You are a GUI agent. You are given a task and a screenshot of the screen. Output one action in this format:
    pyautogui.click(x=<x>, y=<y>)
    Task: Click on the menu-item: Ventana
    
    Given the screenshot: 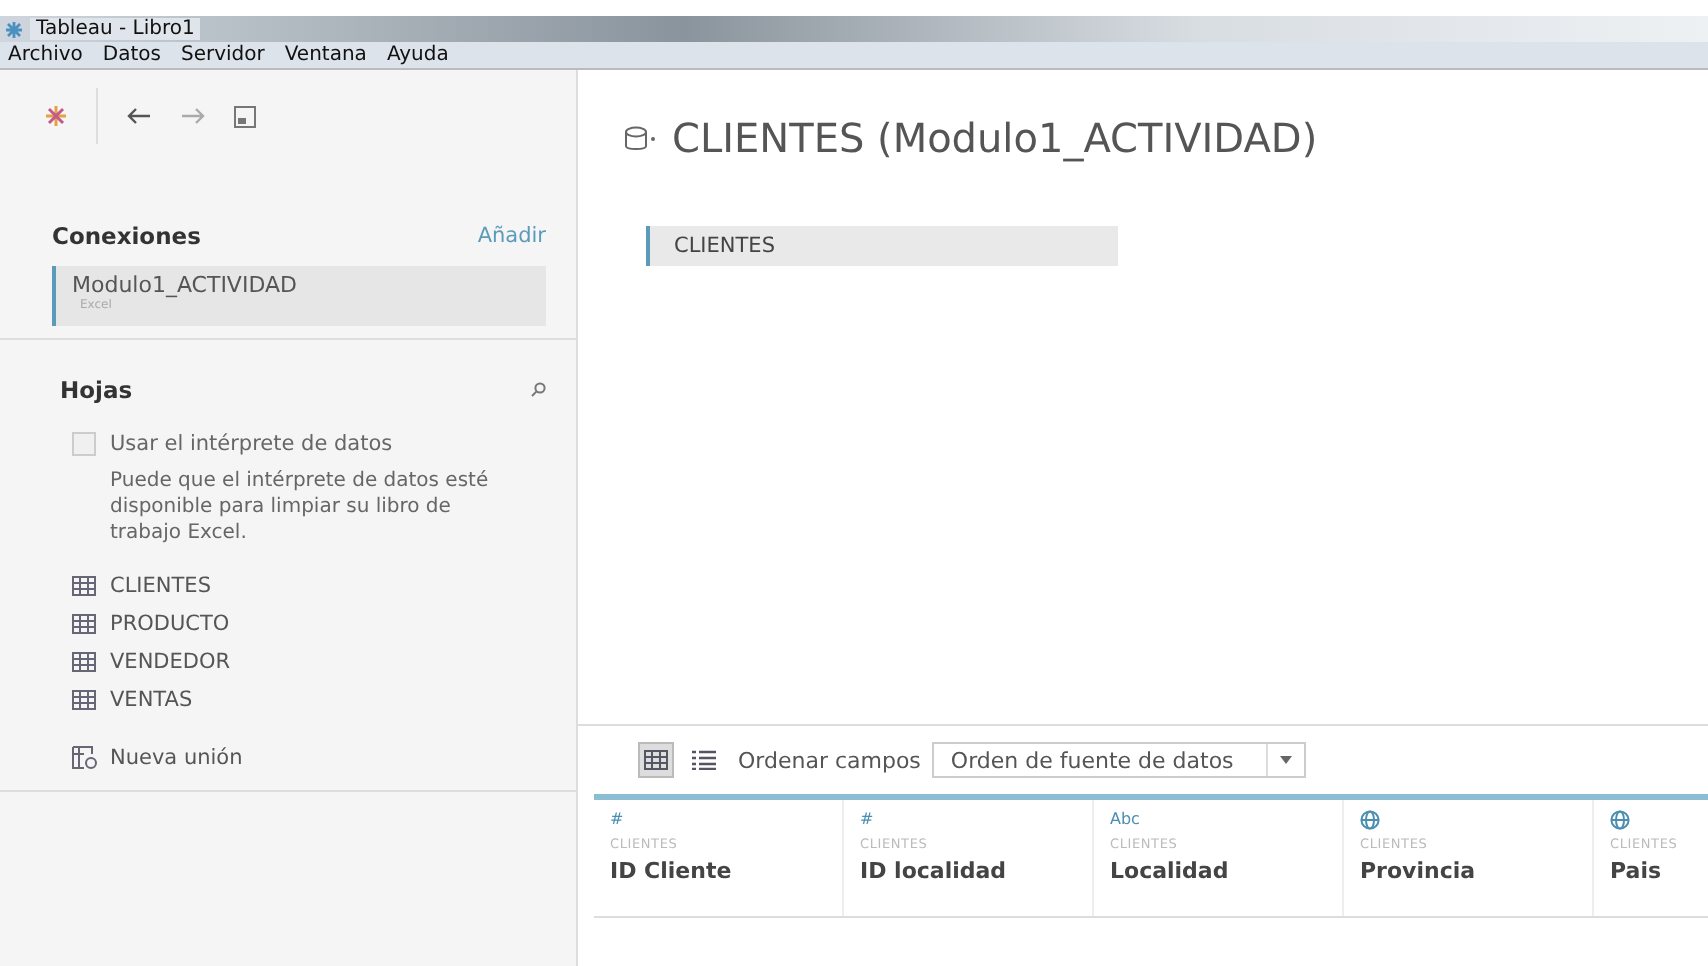 What is the action you would take?
    pyautogui.click(x=325, y=55)
    